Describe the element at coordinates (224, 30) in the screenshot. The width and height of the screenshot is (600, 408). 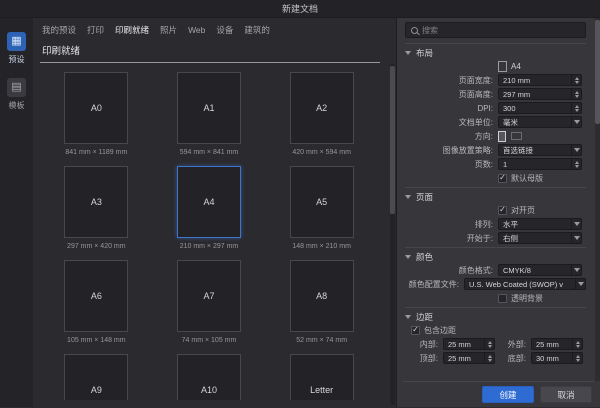
I see `tab-devices: 设备` at that location.